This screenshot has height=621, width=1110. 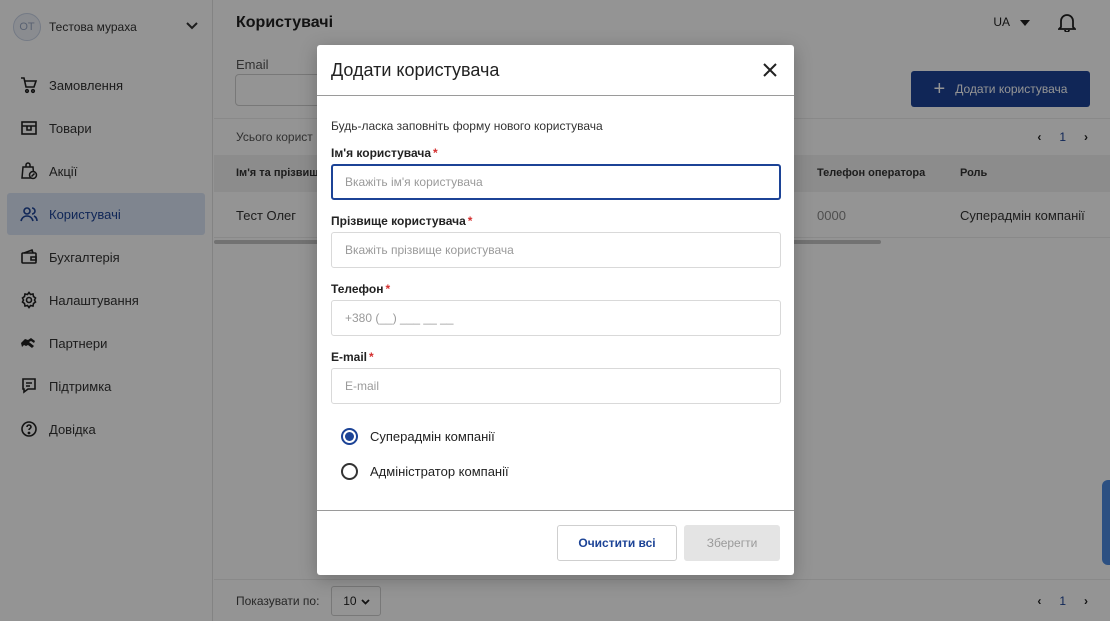 What do you see at coordinates (555, 542) in the screenshot?
I see `dialog-footer: Очистити всі Зберегти` at bounding box center [555, 542].